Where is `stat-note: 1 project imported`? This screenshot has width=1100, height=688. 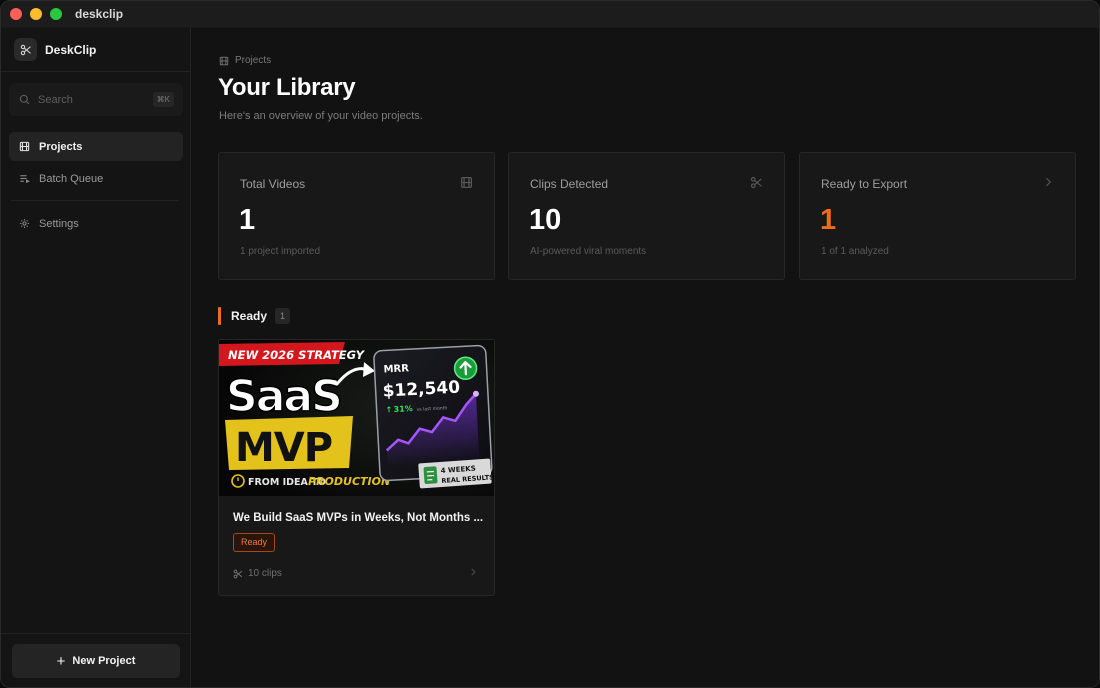
stat-note: 1 project imported is located at coordinates (280, 251).